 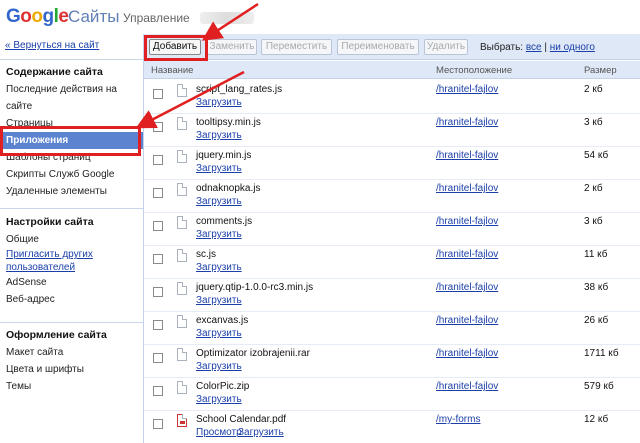 I want to click on move-button: Переместить, so click(x=296, y=47).